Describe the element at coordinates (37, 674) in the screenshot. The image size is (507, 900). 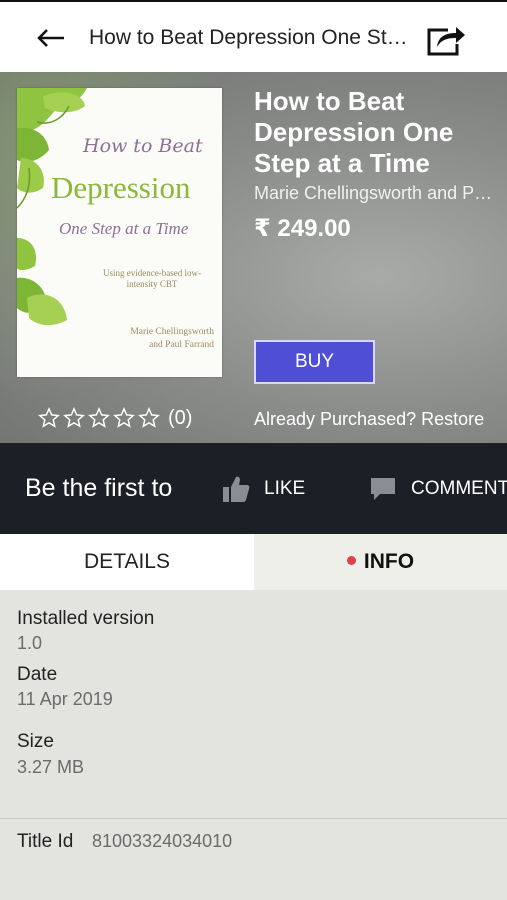
I see `date-label: Date` at that location.